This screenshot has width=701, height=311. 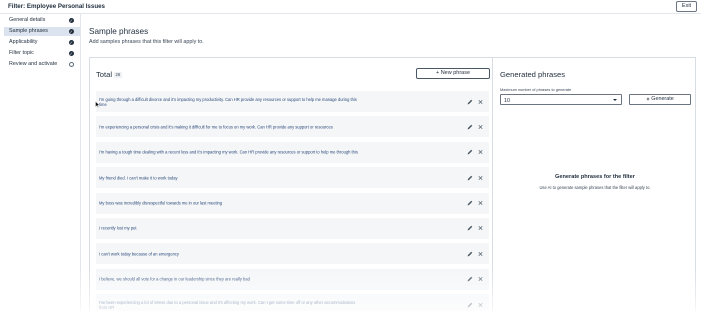 I want to click on chevron-down-icon, so click(x=615, y=100).